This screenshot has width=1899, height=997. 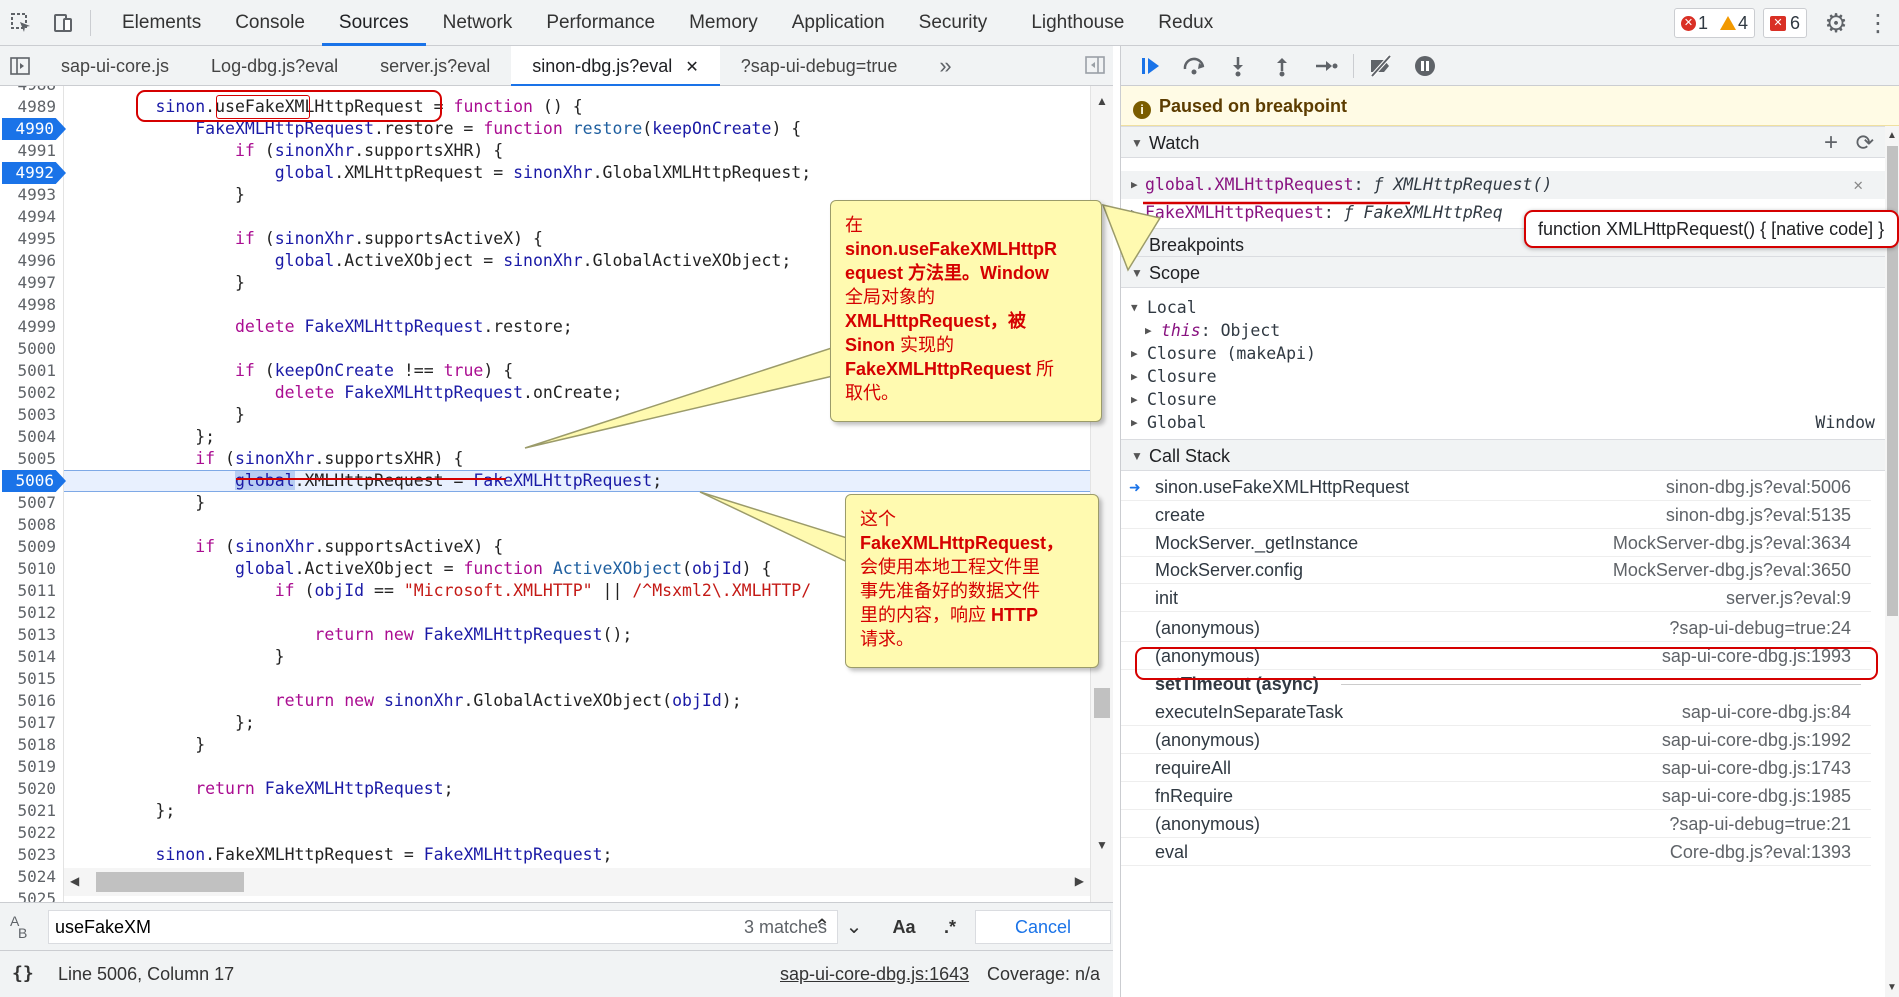 I want to click on step-icon, so click(x=1326, y=66).